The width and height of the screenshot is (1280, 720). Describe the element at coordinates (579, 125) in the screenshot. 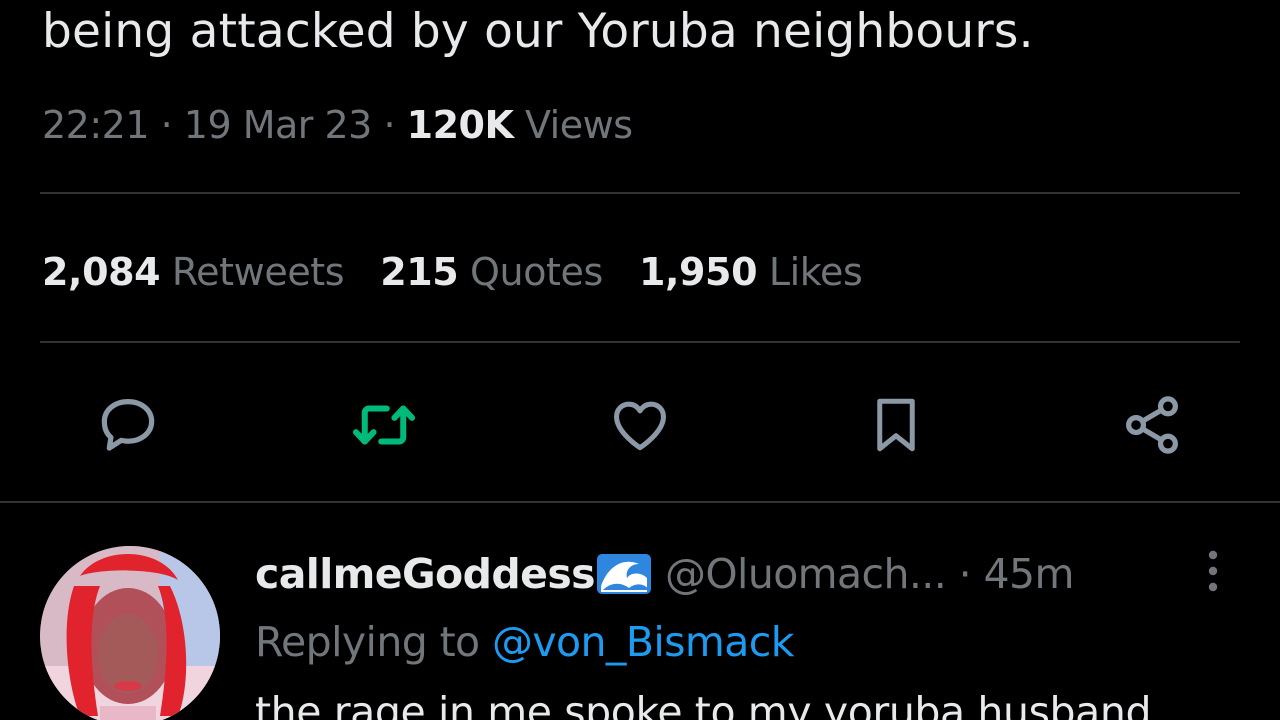

I see `views-label: Views` at that location.